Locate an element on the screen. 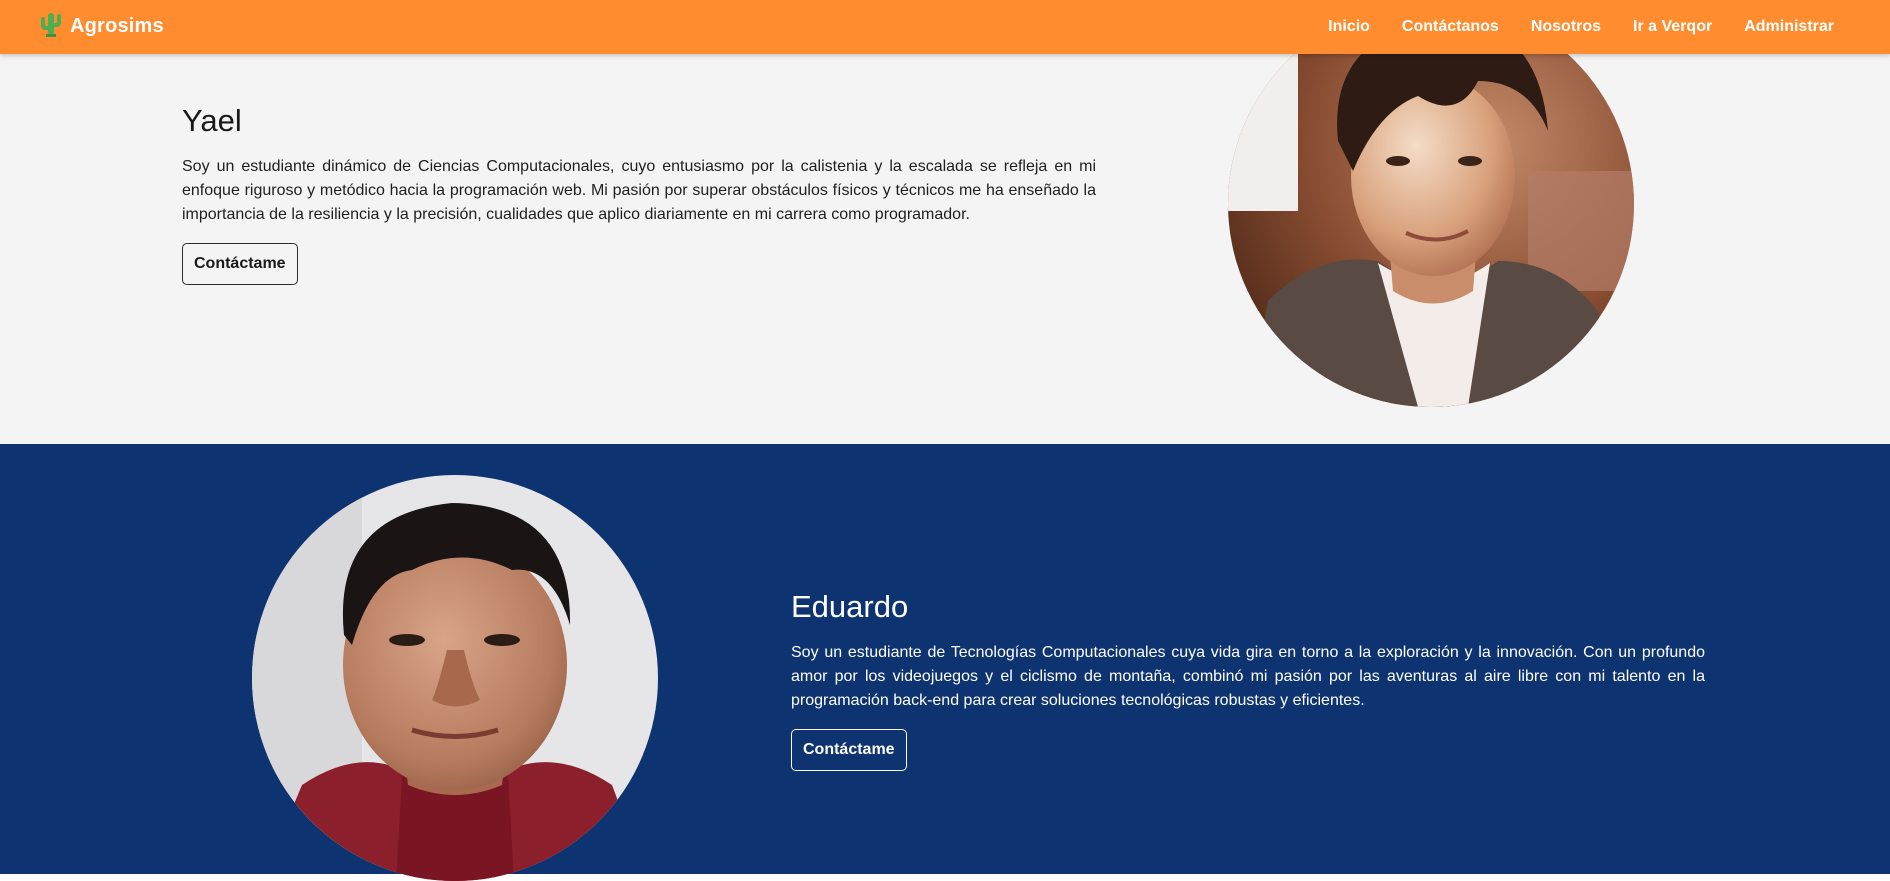 The image size is (1890, 881). brand-link: Agrosims is located at coordinates (102, 26).